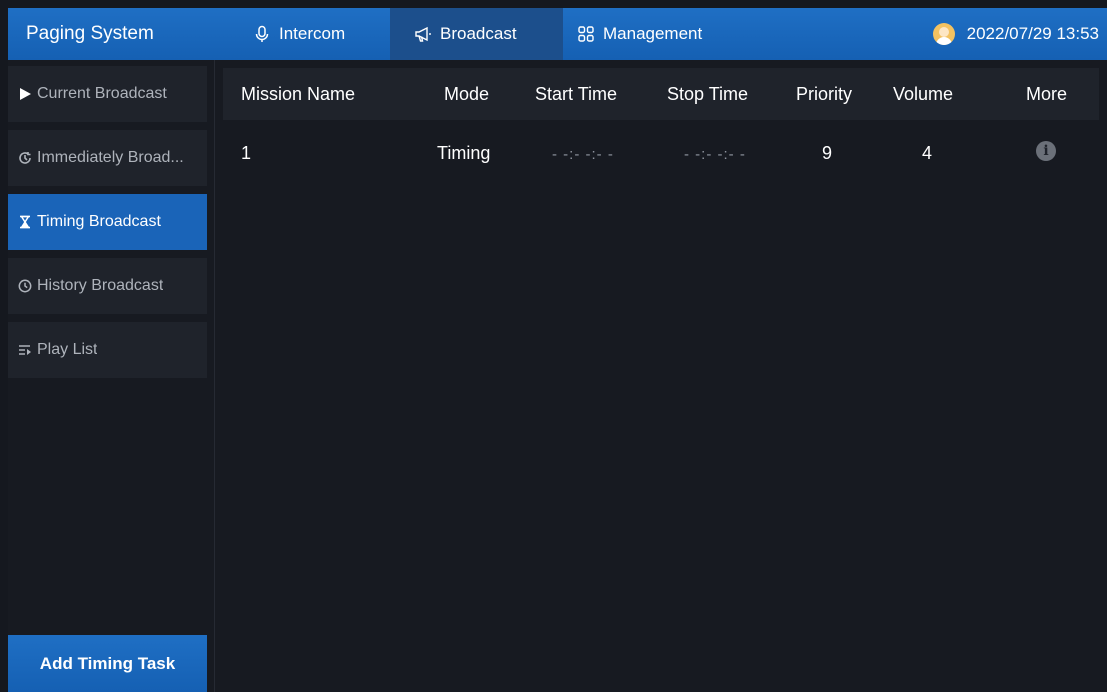  Describe the element at coordinates (107, 350) in the screenshot. I see `sidebar-item-play-list: Play List` at that location.